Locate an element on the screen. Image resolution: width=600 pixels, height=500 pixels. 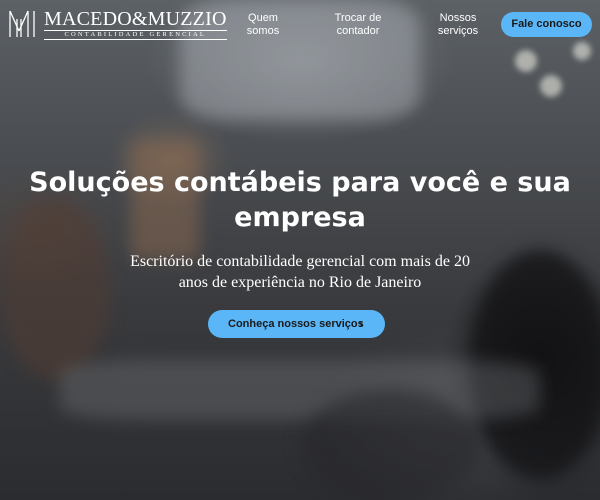
services-button-label: Conheça nossos serviços is located at coordinates (296, 324).